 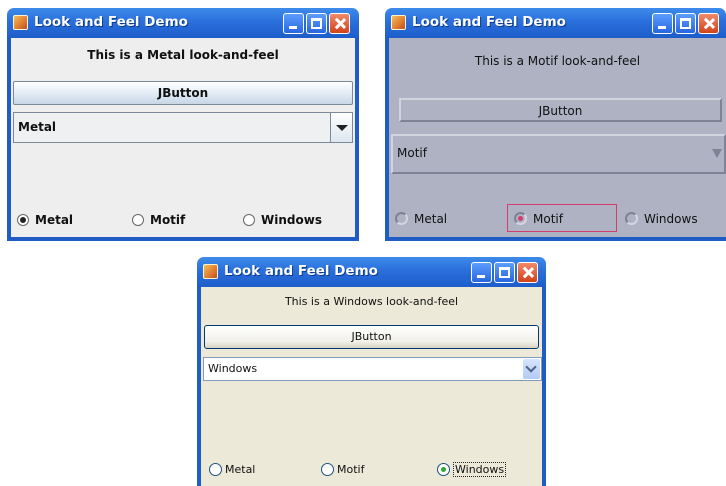 I want to click on look-and-feel-combo: Motif, so click(x=558, y=154).